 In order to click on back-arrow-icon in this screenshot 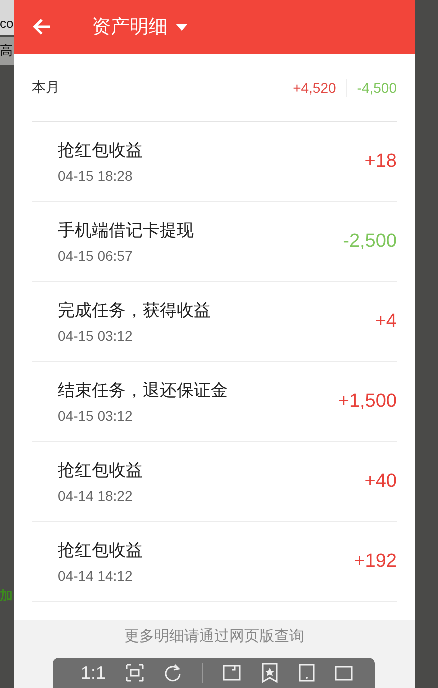, I will do `click(42, 27)`.